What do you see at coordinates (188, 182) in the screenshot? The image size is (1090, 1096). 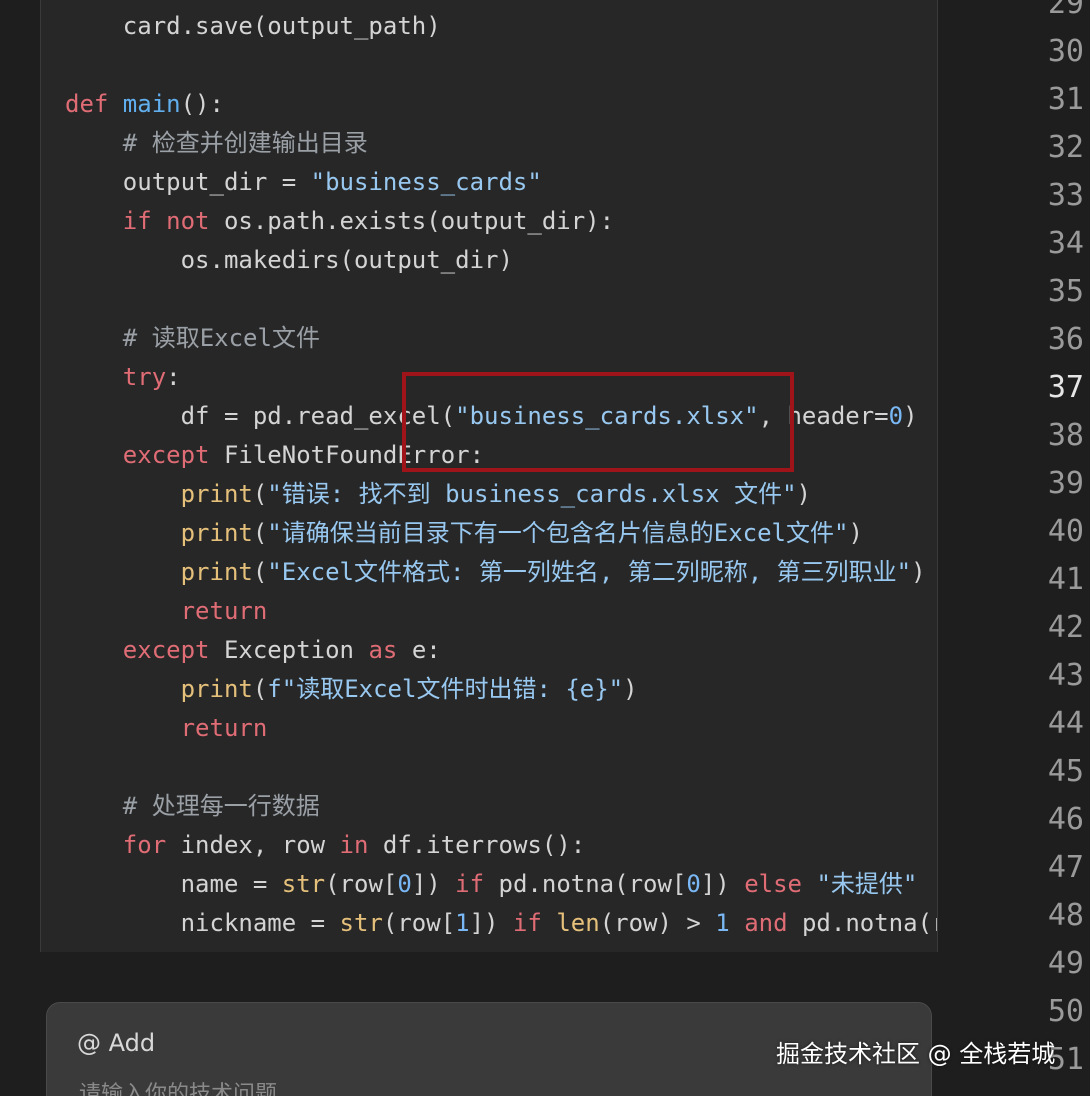 I see `code-token: output_dir =` at bounding box center [188, 182].